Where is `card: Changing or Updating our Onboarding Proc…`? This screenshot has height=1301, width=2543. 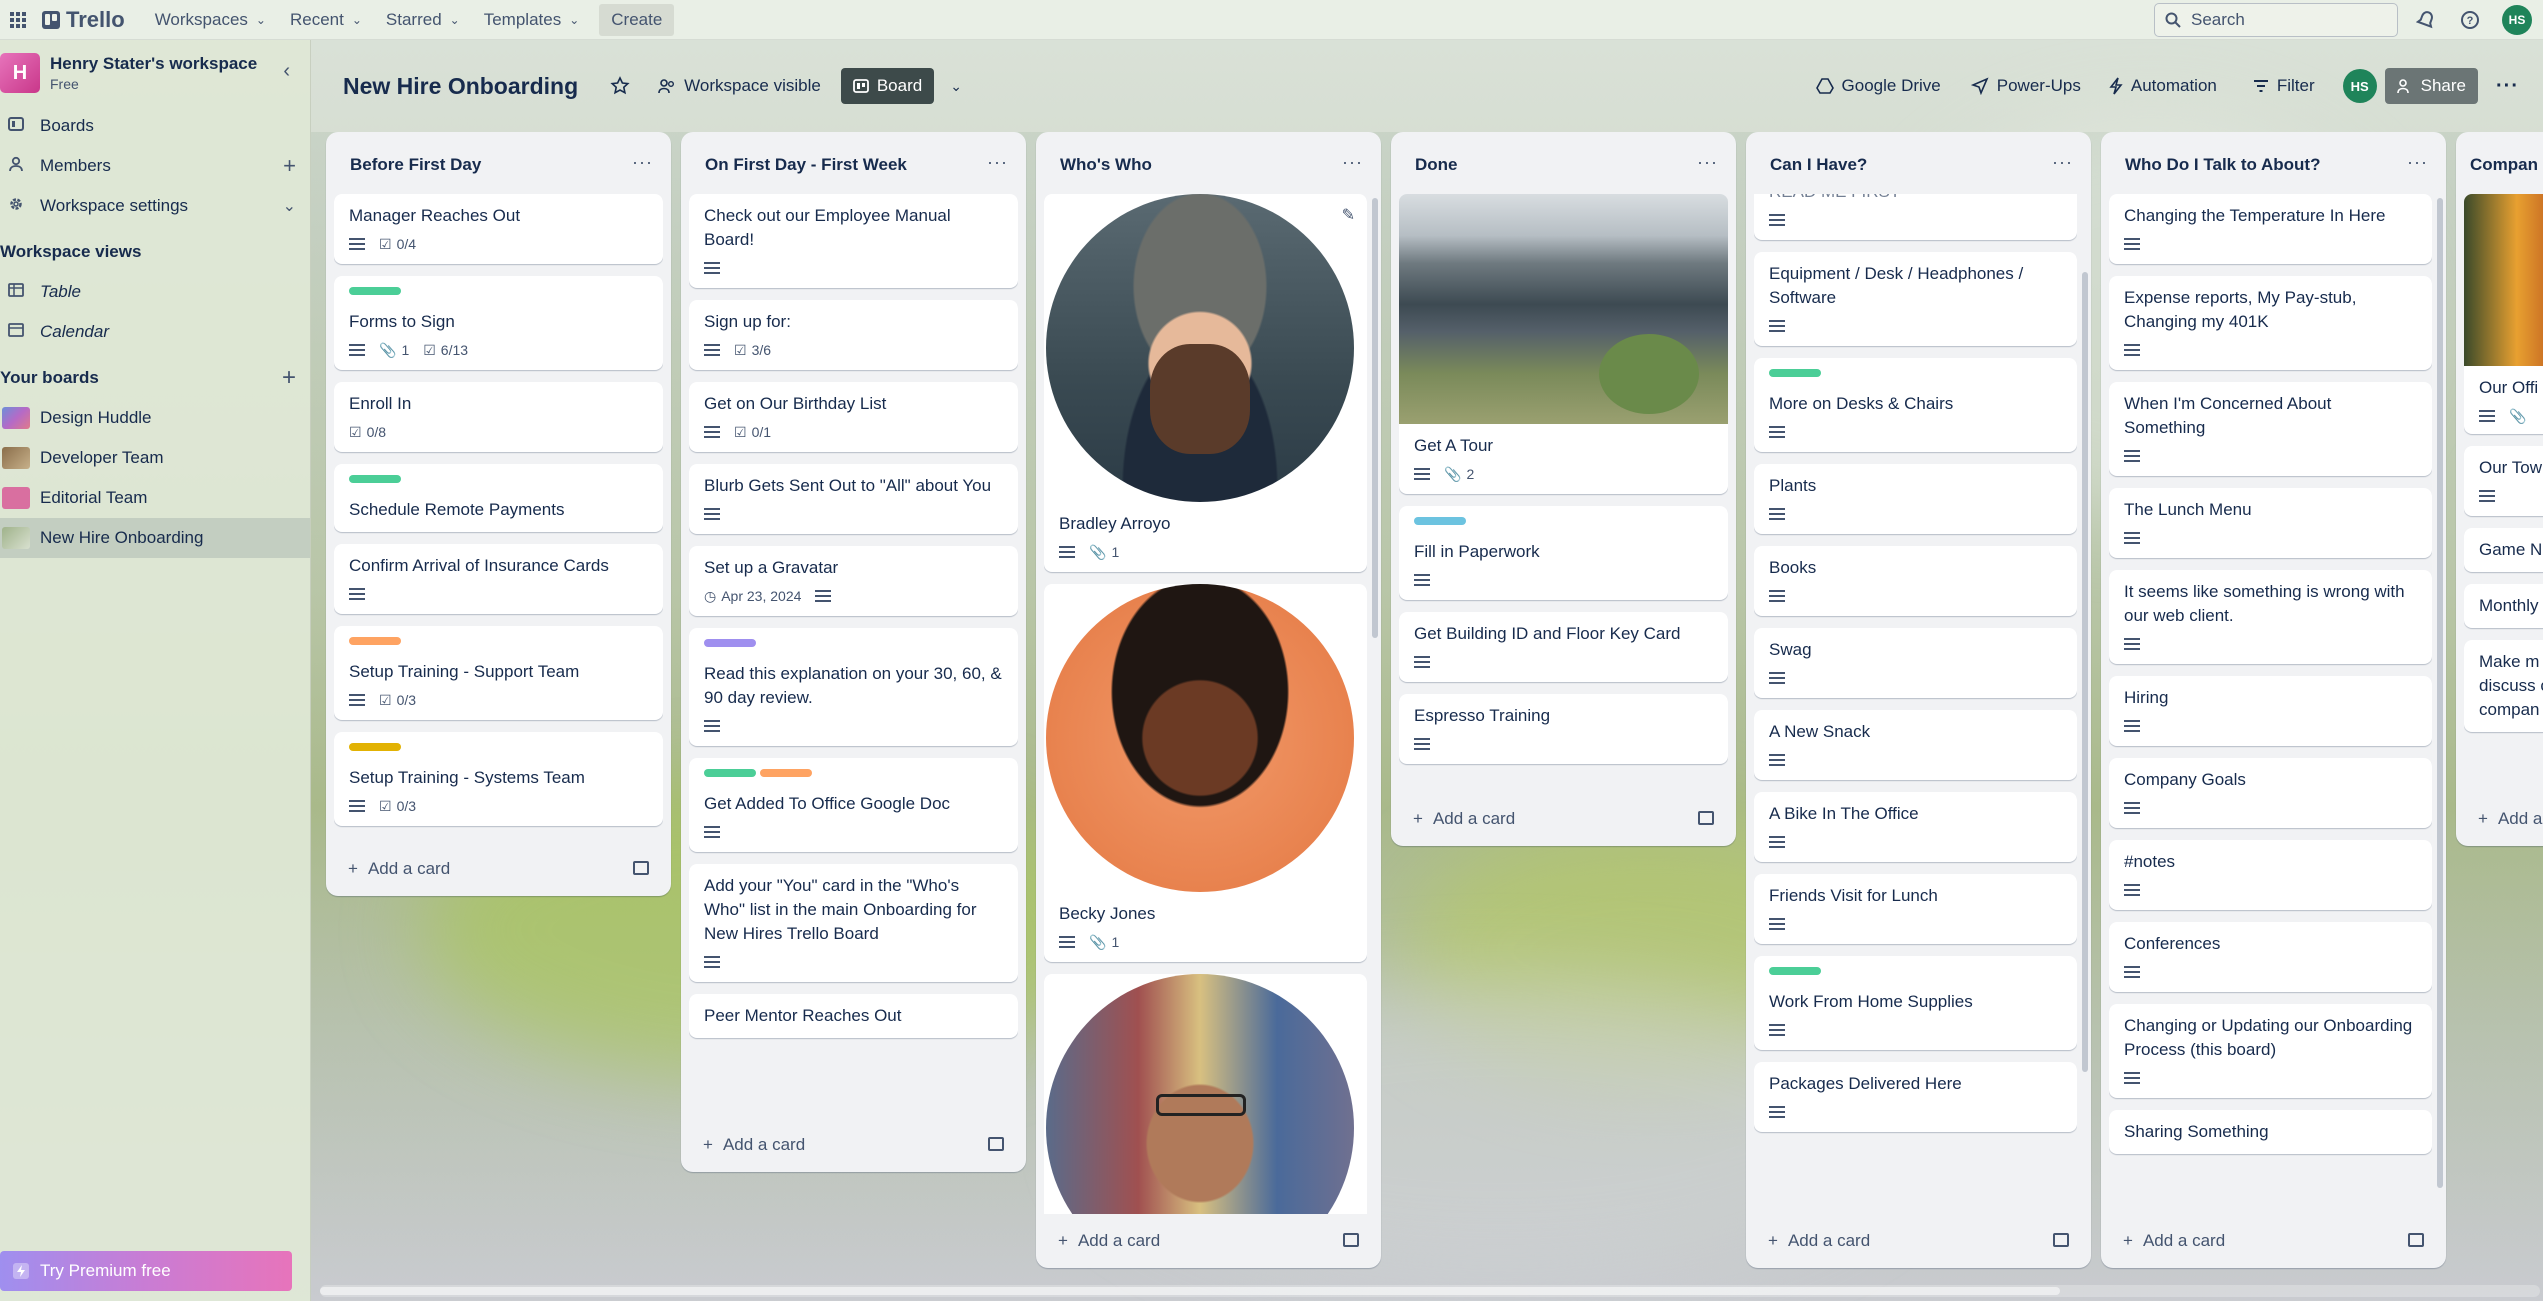
card: Changing or Updating our Onboarding Proc… is located at coordinates (2270, 1051).